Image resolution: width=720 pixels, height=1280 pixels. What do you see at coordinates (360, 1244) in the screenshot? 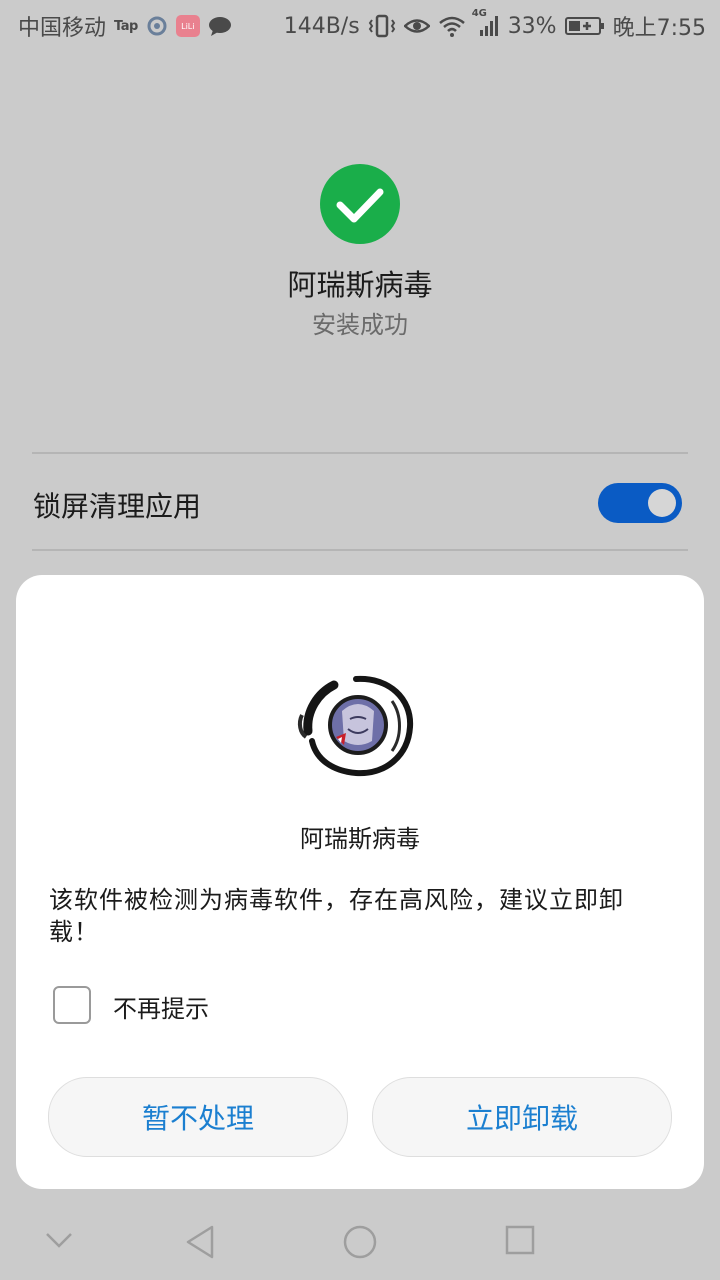
I see `home-icon` at bounding box center [360, 1244].